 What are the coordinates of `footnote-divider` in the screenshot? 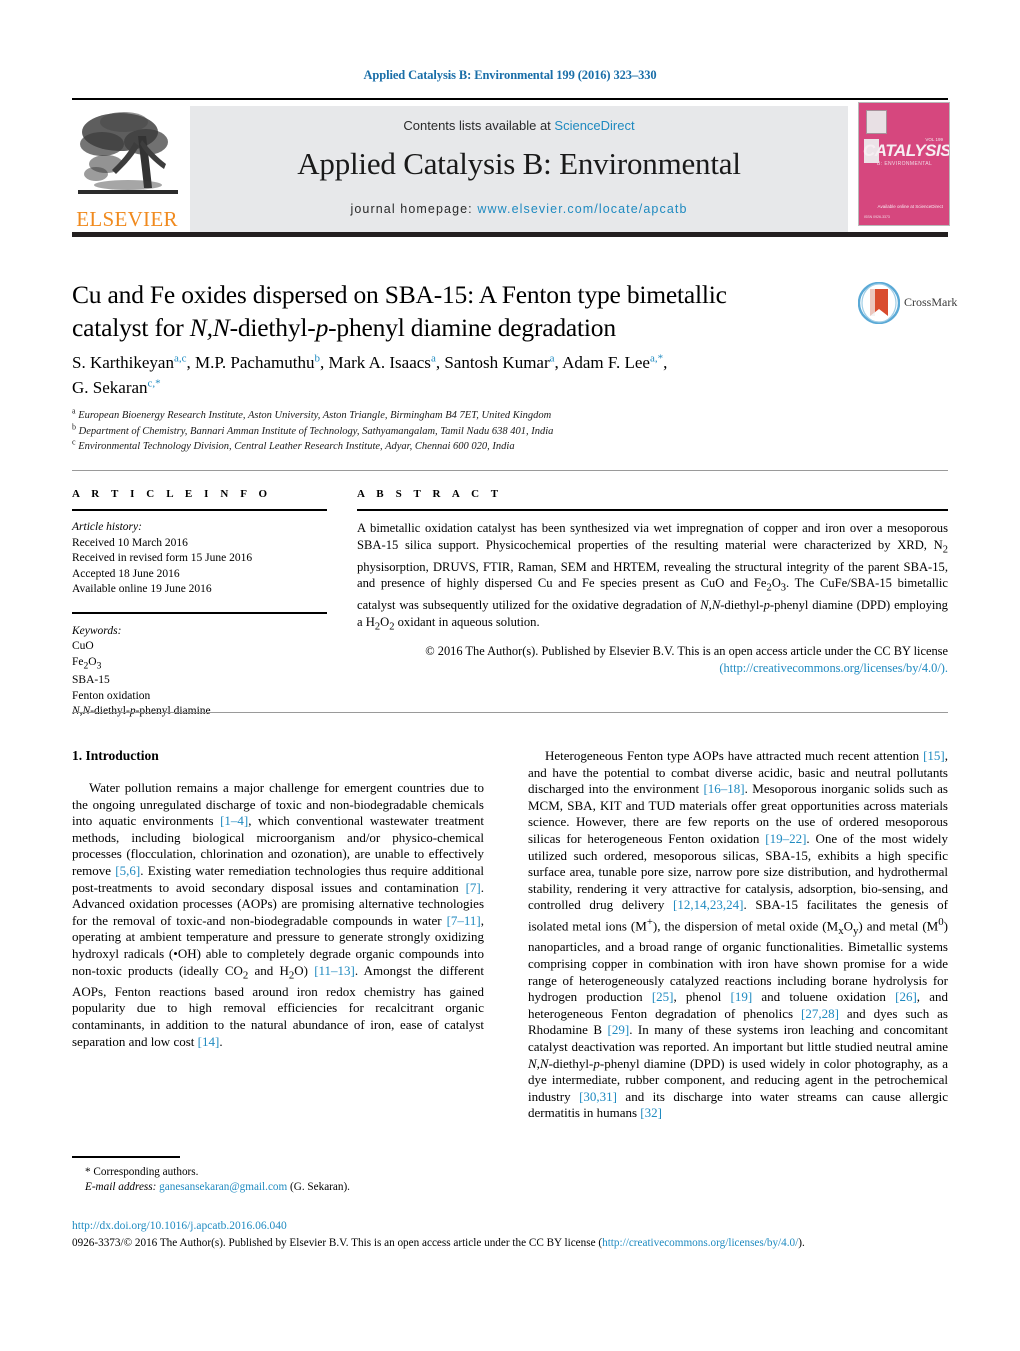 It's located at (126, 1157).